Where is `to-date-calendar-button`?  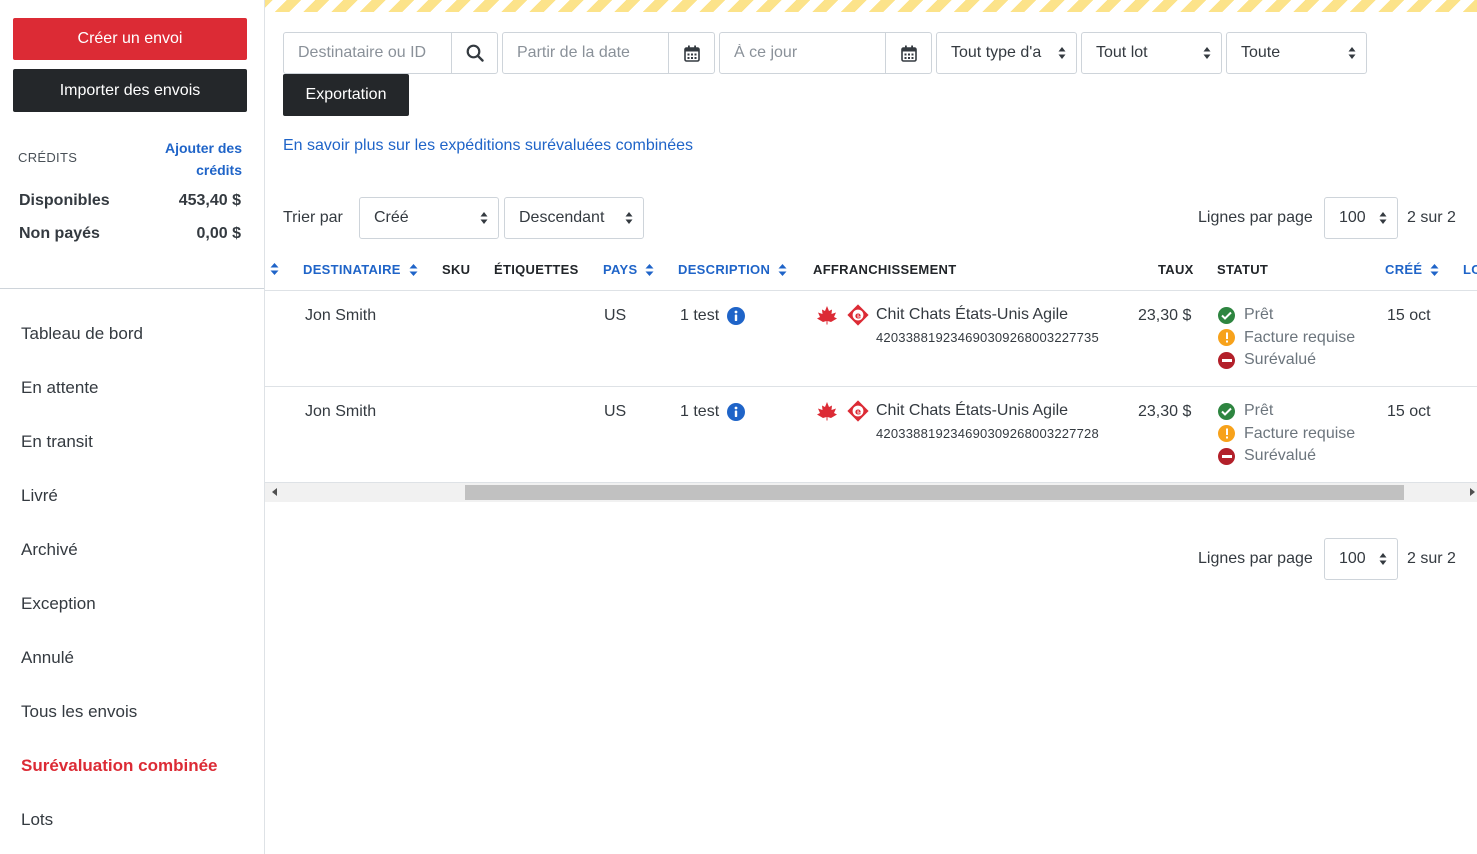 to-date-calendar-button is located at coordinates (908, 53).